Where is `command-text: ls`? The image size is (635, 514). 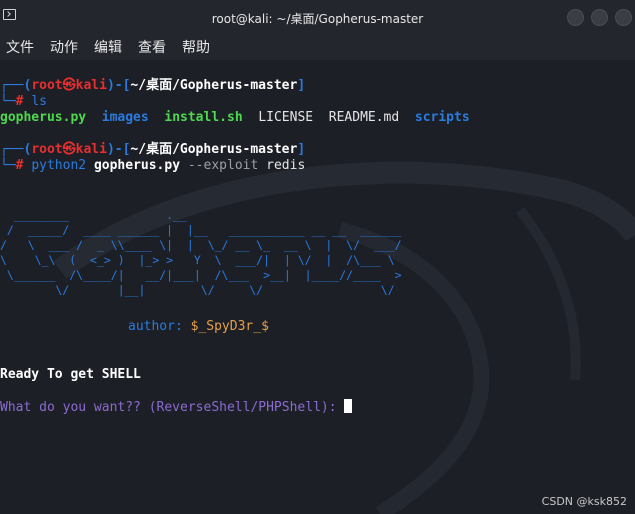 command-text: ls is located at coordinates (39, 101).